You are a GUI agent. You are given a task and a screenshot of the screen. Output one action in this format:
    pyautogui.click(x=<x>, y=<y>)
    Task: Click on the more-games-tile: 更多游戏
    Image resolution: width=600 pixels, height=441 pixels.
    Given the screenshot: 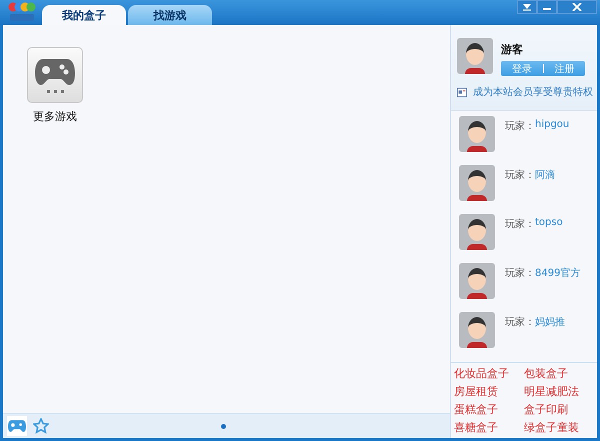 What is the action you would take?
    pyautogui.click(x=55, y=85)
    